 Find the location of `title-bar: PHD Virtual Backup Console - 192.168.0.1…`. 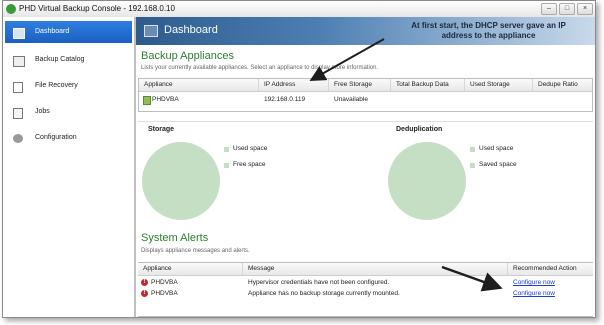

title-bar: PHD Virtual Backup Console - 192.168.0.1… is located at coordinates (299, 9).